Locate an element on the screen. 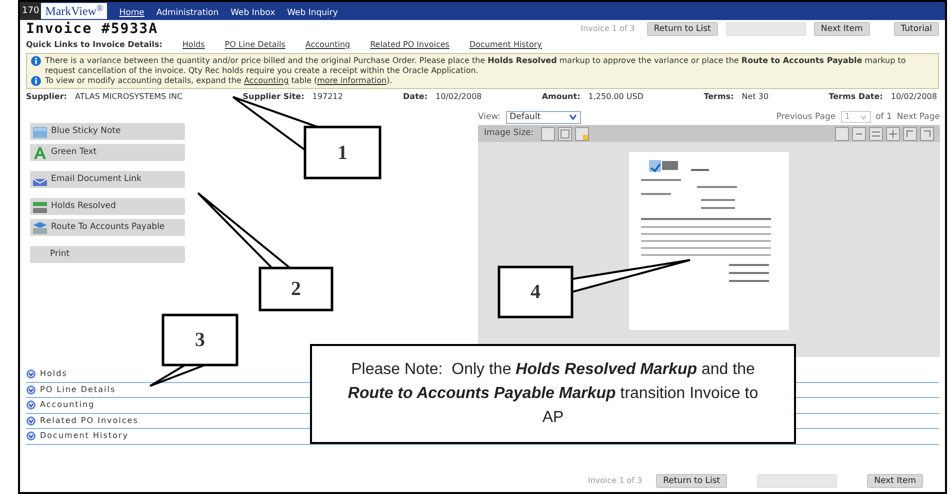 The width and height of the screenshot is (951, 494). note-icon is located at coordinates (40, 132).